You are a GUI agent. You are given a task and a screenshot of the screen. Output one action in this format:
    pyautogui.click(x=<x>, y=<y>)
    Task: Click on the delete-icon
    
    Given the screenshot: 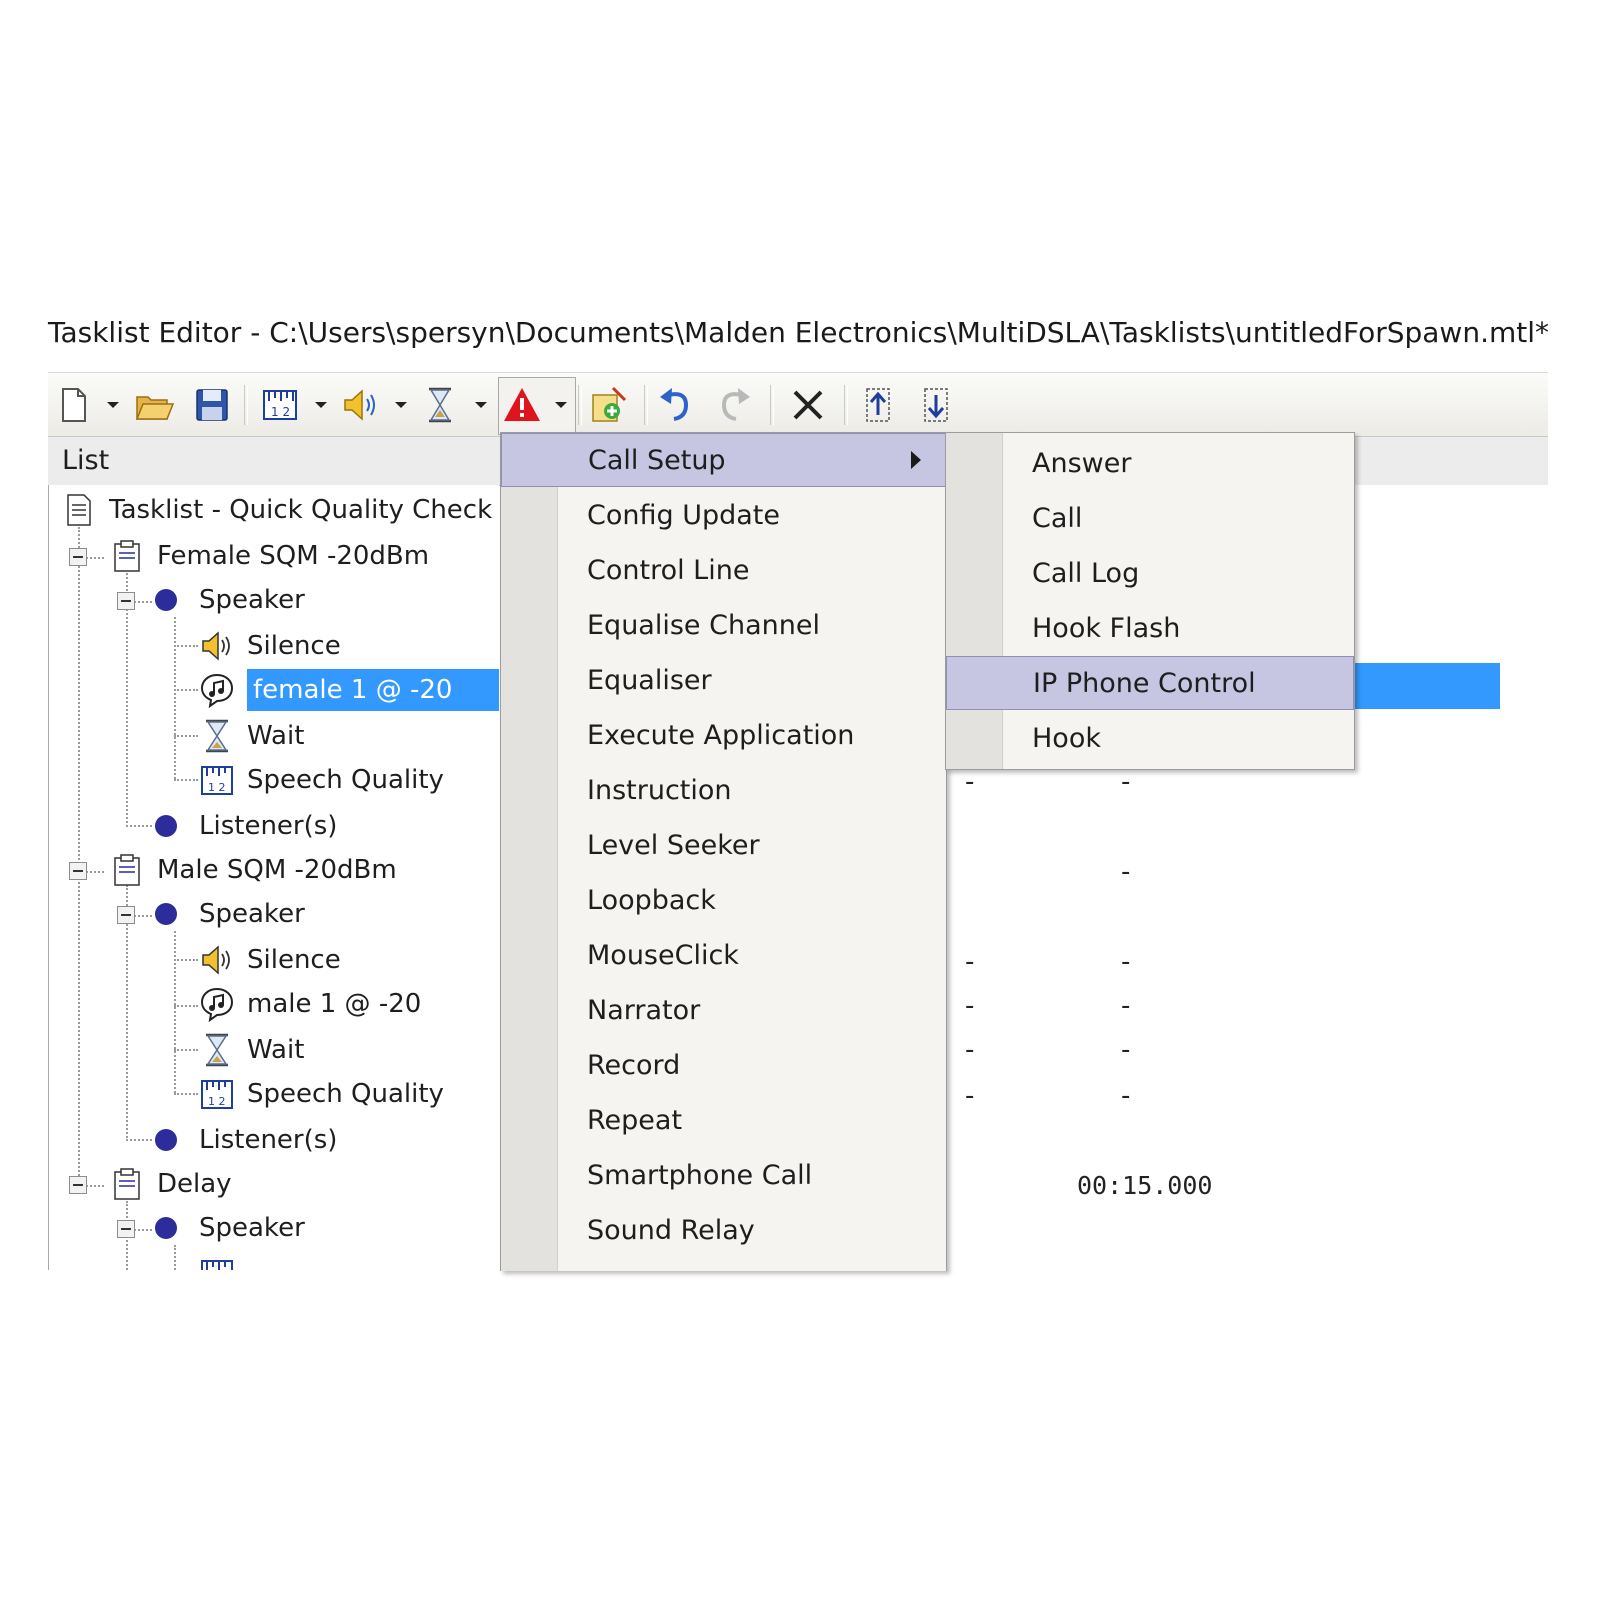 What is the action you would take?
    pyautogui.click(x=808, y=405)
    